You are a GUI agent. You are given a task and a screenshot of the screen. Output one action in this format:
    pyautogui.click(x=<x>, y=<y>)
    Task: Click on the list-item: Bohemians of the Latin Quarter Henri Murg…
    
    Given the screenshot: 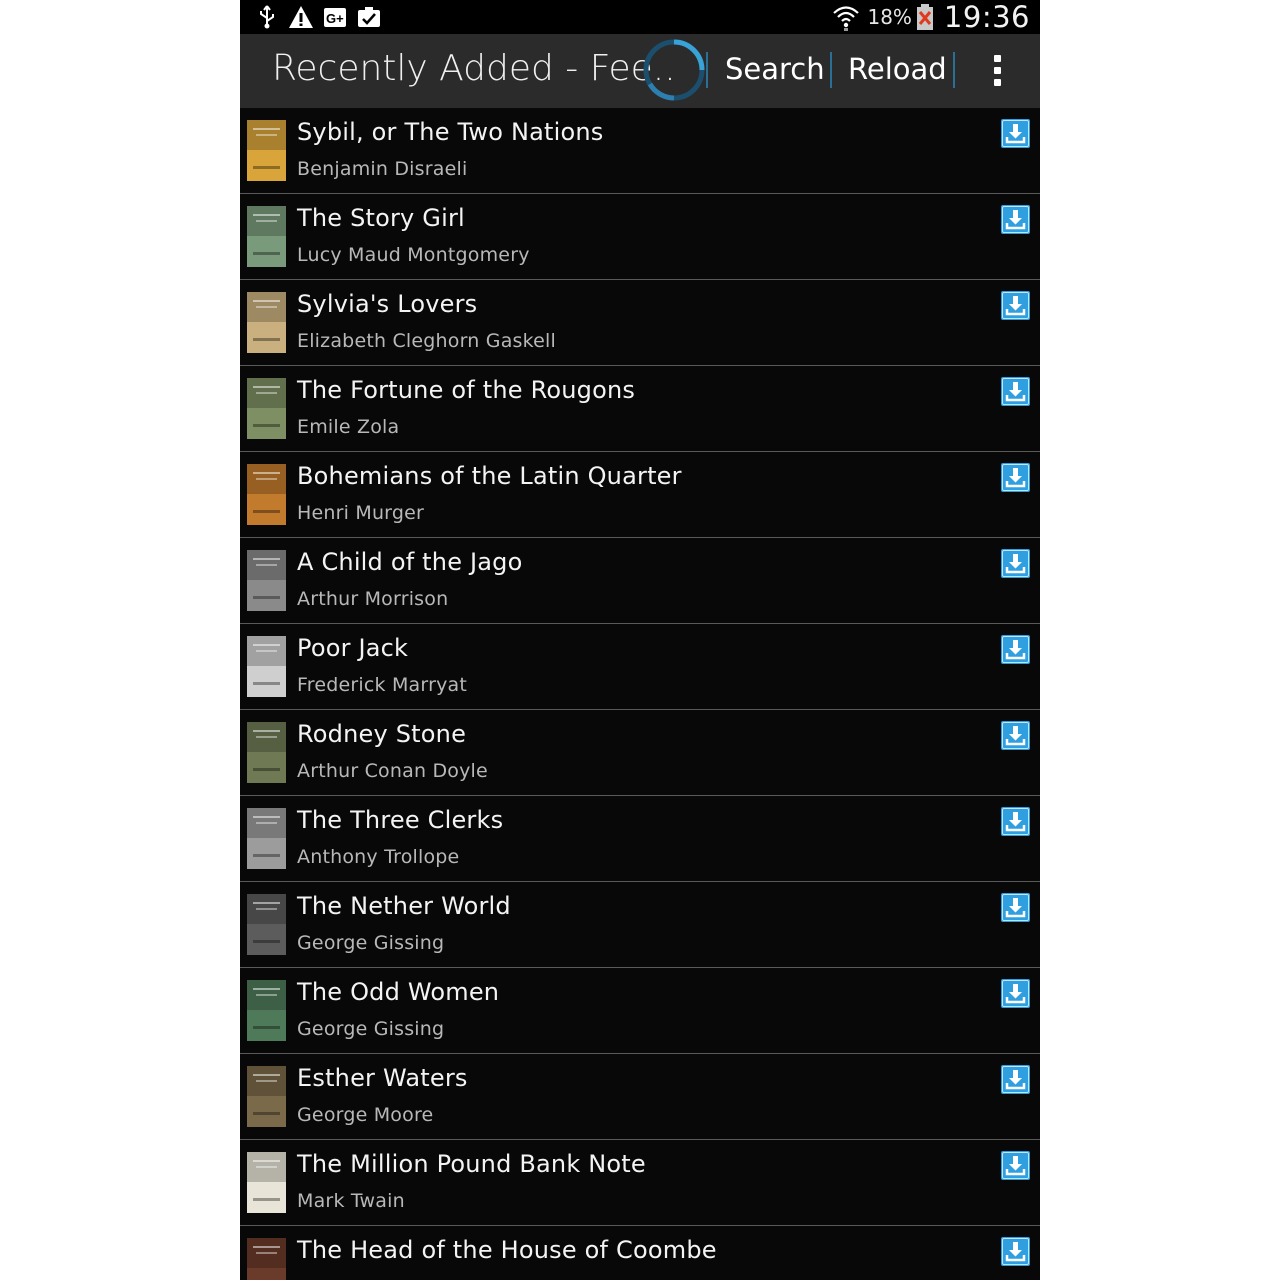 What is the action you would take?
    pyautogui.click(x=640, y=495)
    